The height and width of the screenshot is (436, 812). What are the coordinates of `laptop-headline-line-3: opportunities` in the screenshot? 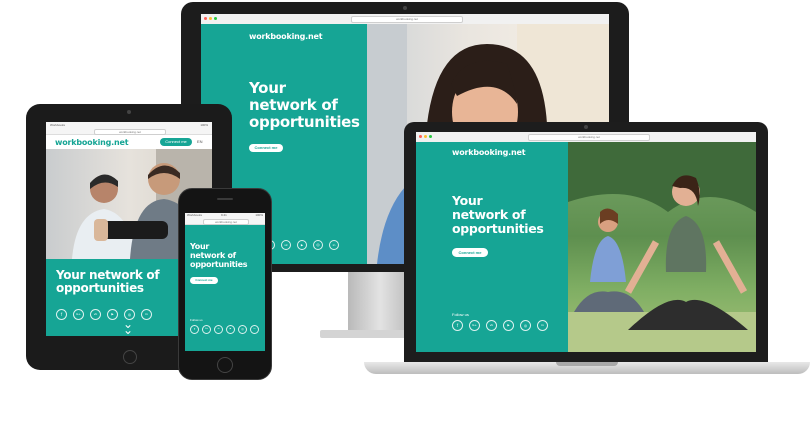 It's located at (498, 228).